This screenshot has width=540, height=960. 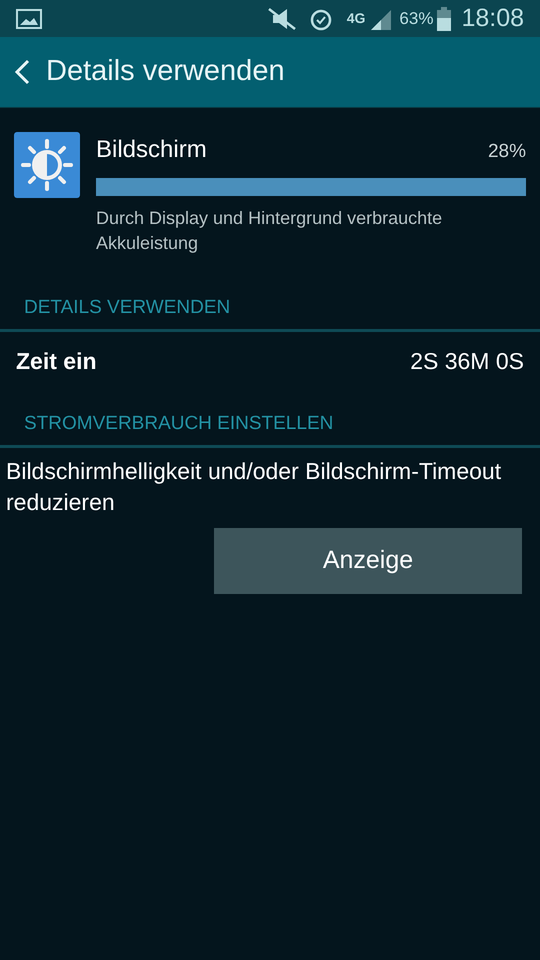 I want to click on usage-percent: 28%, so click(x=507, y=152).